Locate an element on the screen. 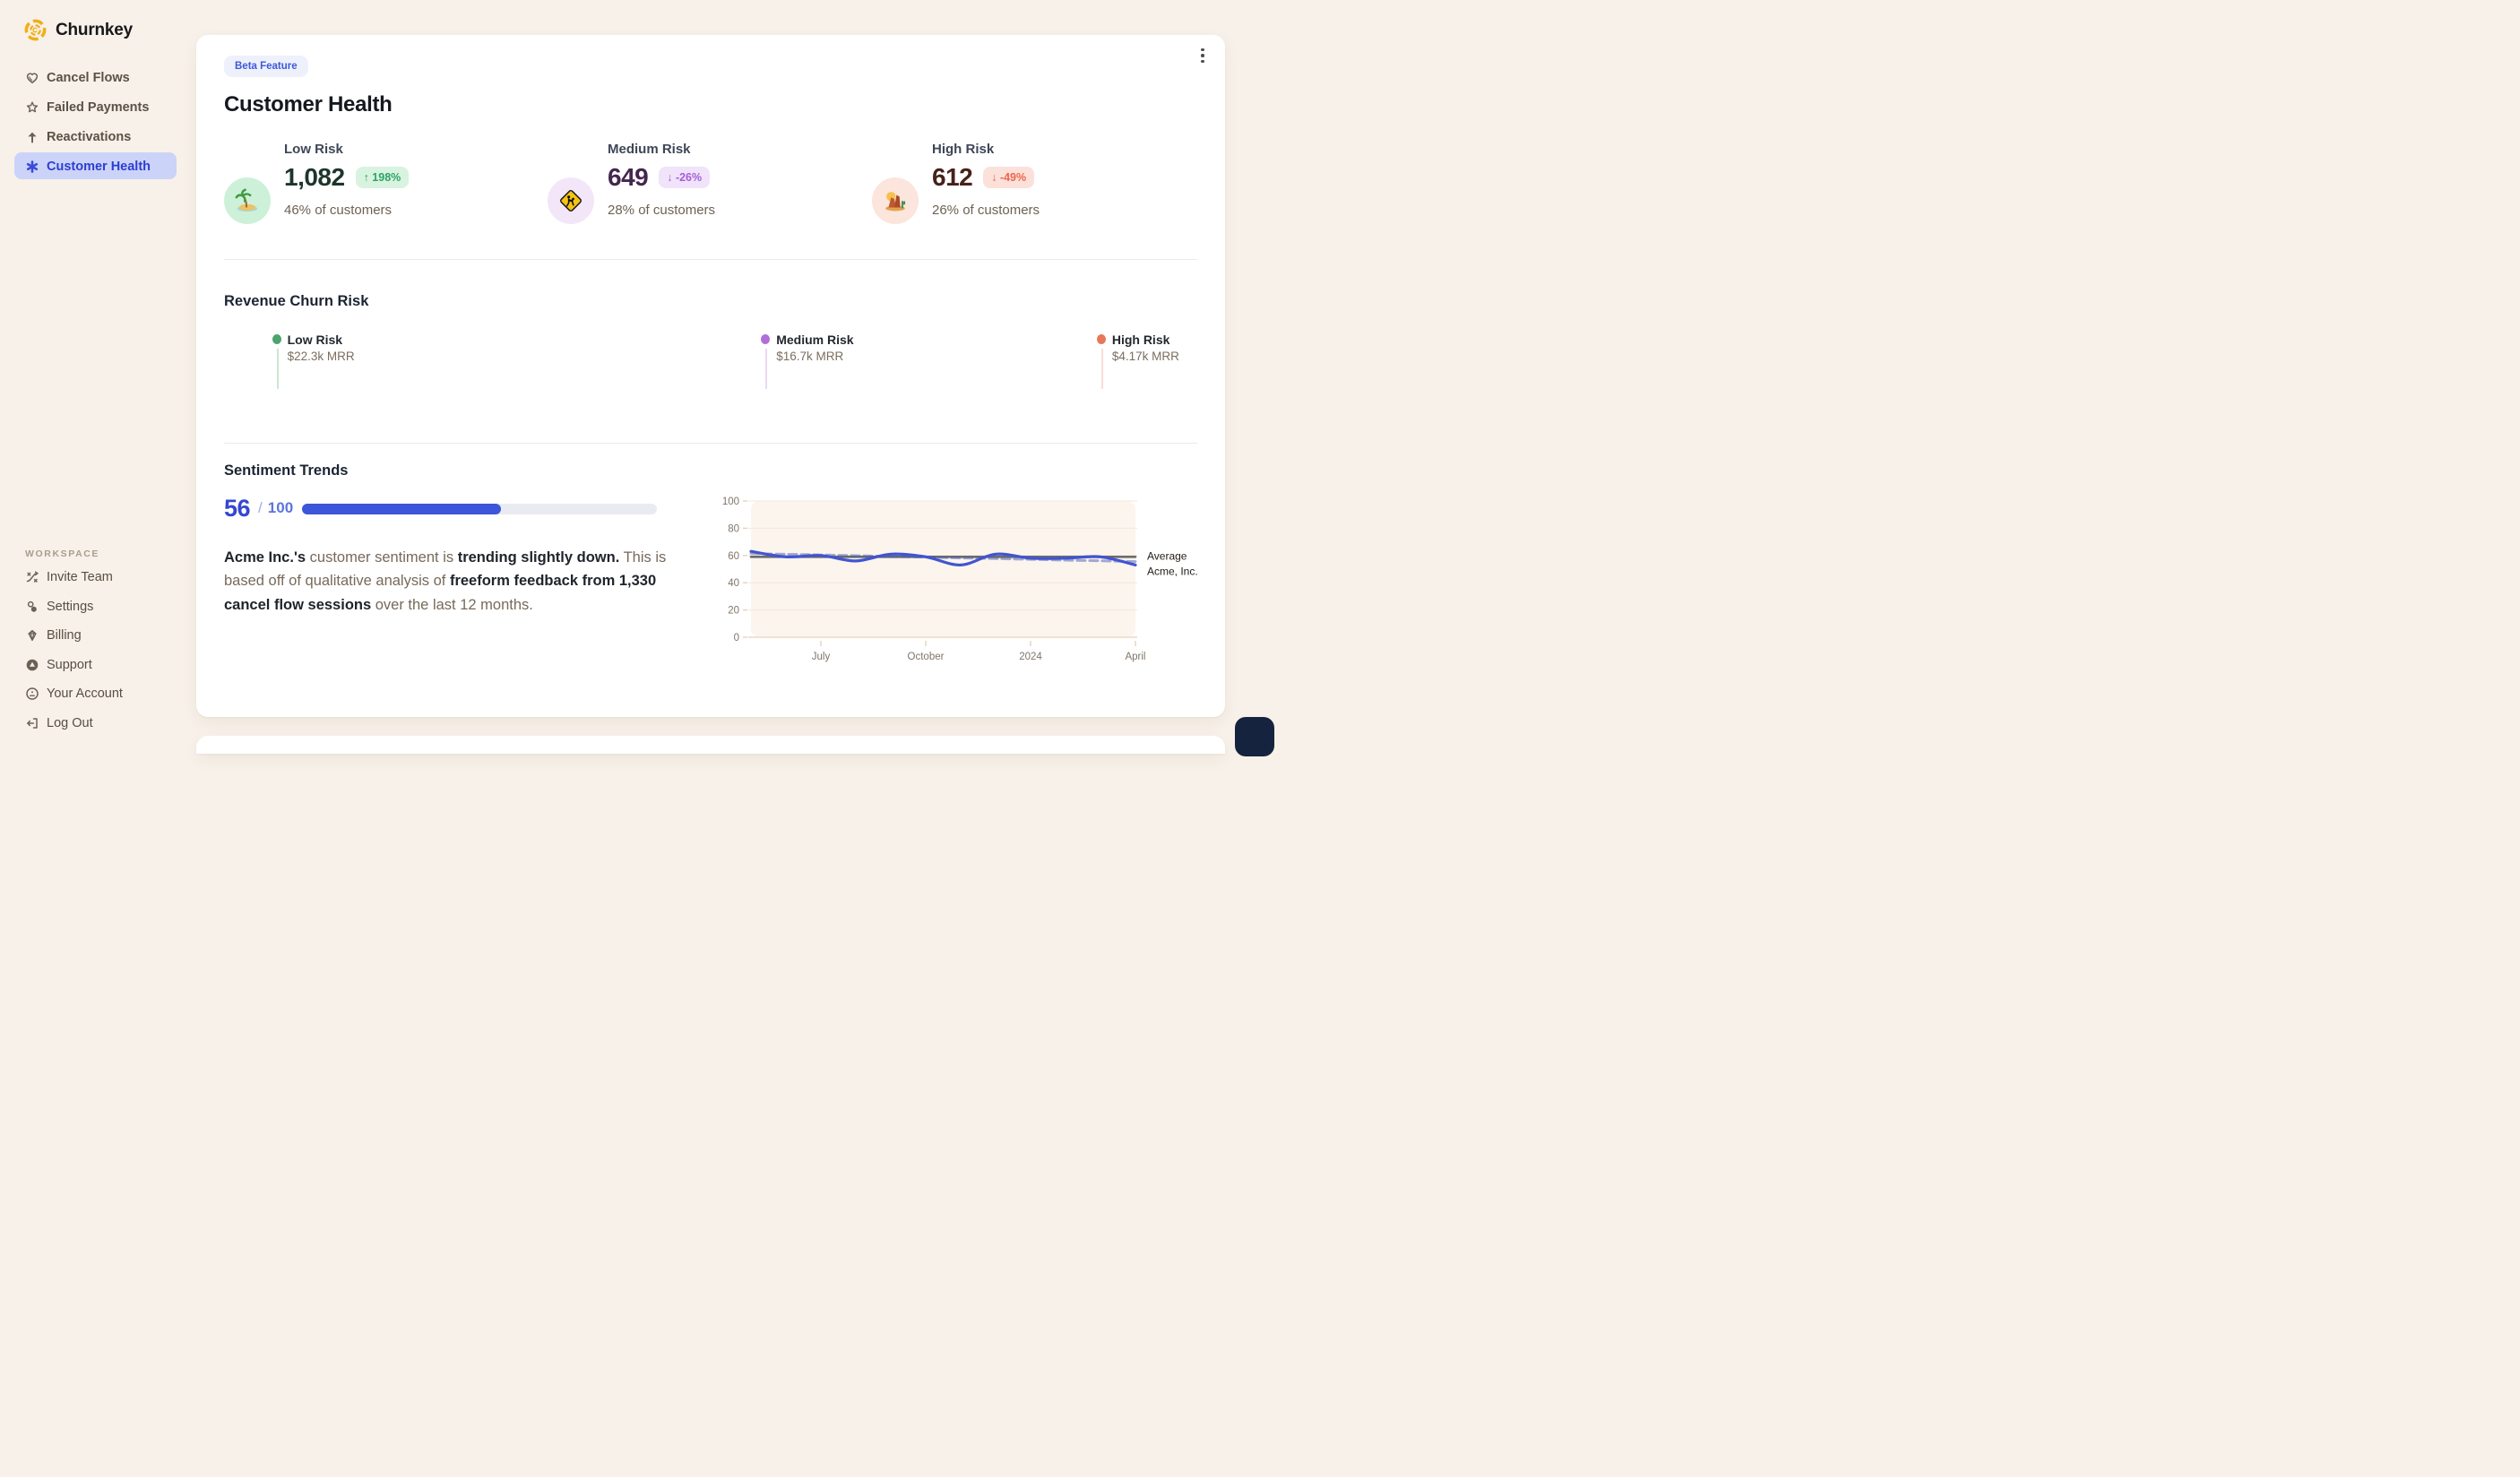 This screenshot has height=1477, width=2520. sentiment-progress-bar is located at coordinates (479, 509).